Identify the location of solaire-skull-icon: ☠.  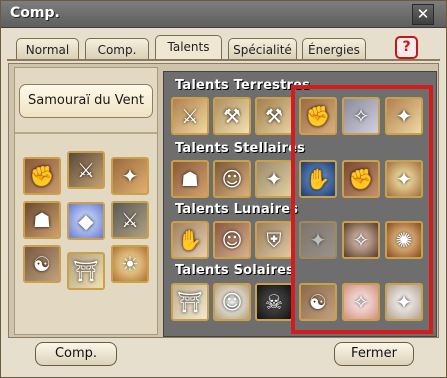
(274, 302).